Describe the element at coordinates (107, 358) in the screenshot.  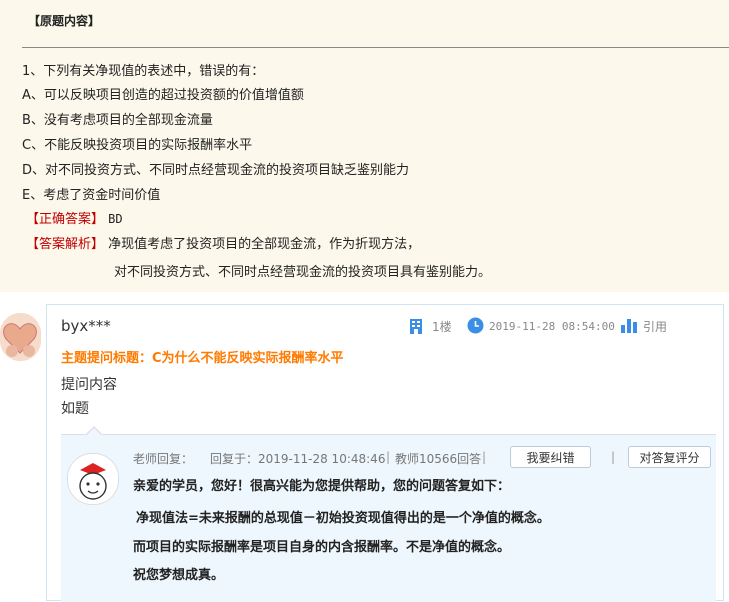
I see `topic-label: 主题提问标题：` at that location.